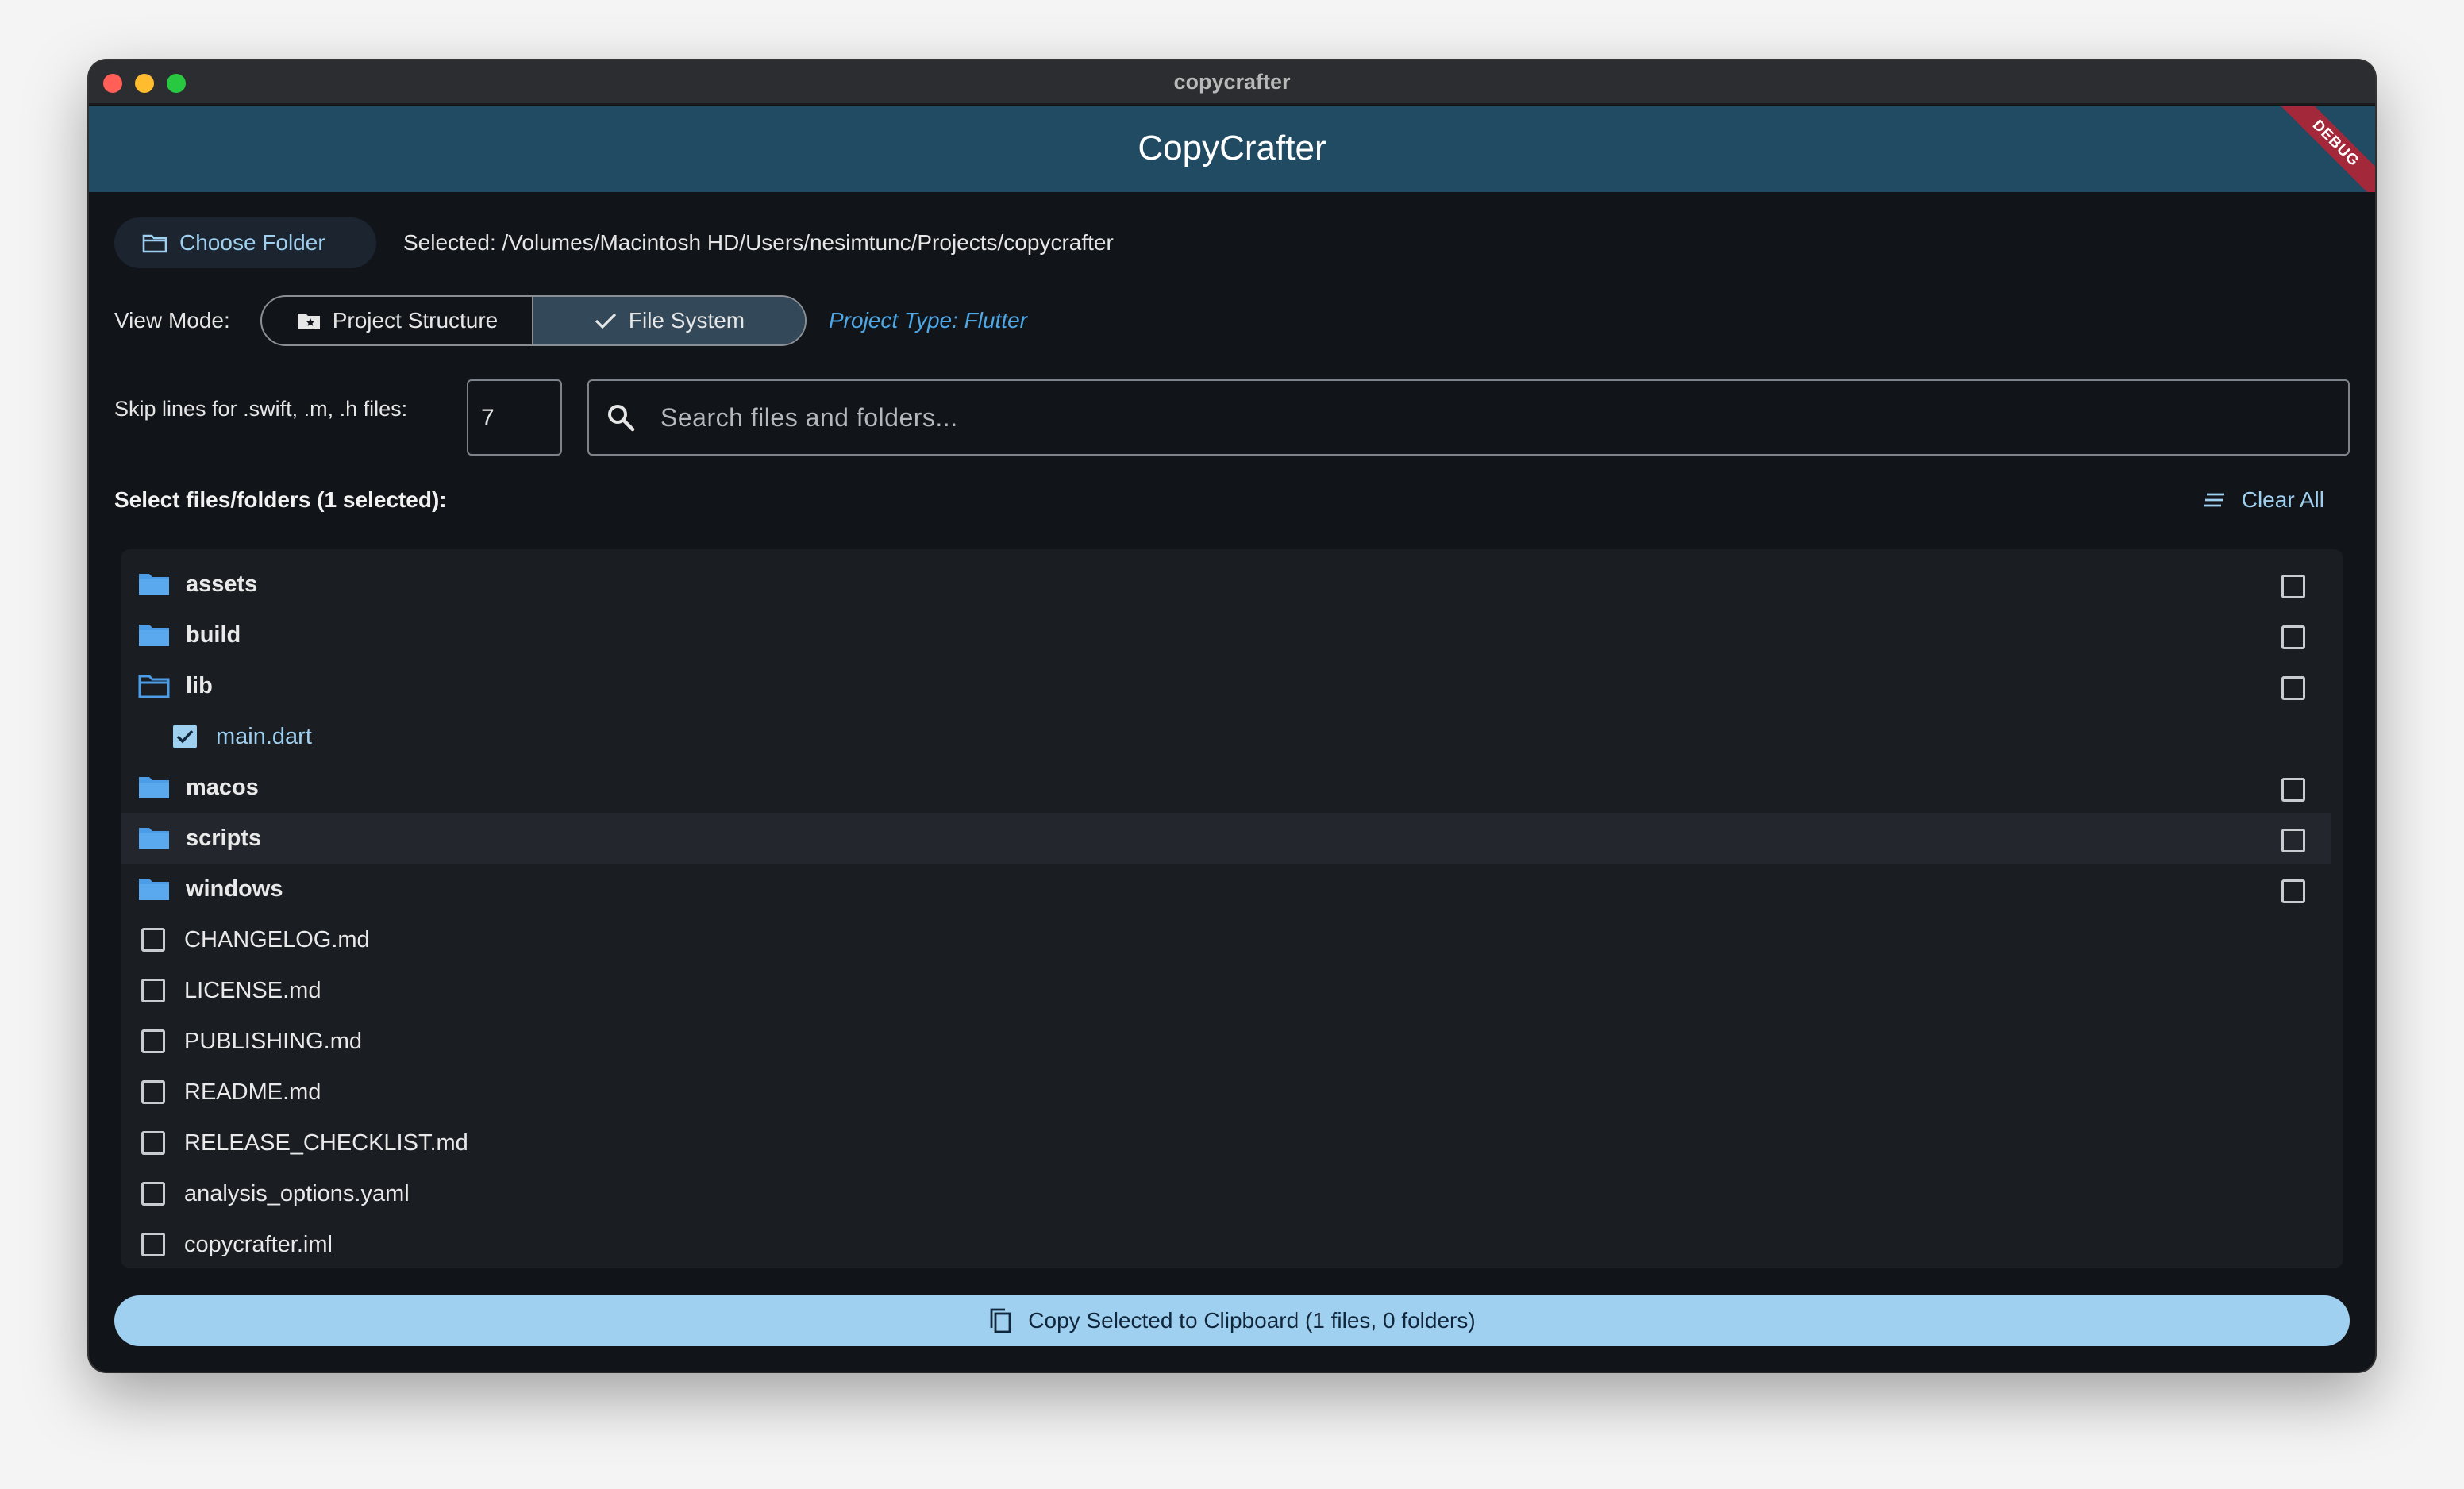 This screenshot has width=2464, height=1489. Describe the element at coordinates (928, 320) in the screenshot. I see `project-type-label: Project Type: Flutter` at that location.